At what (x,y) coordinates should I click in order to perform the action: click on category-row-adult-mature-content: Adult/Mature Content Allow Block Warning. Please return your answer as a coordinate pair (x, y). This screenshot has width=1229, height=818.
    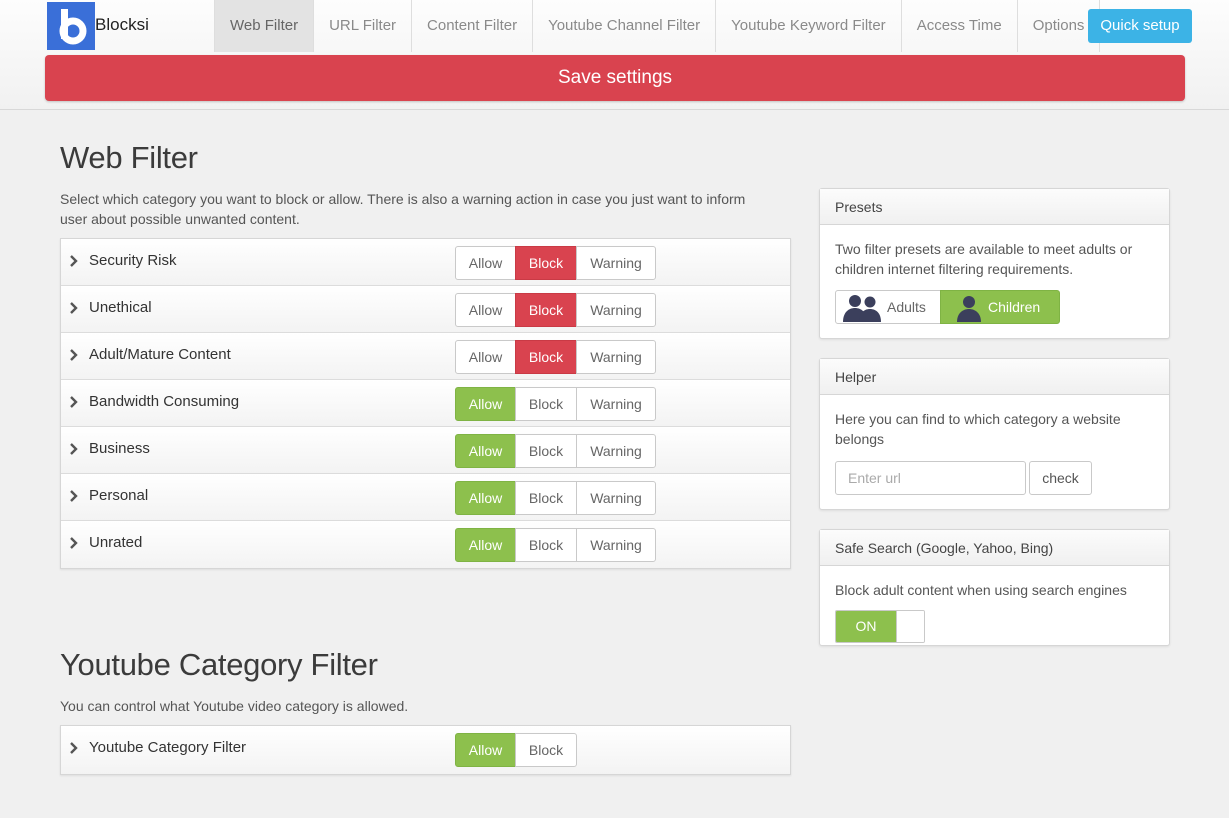
    Looking at the image, I should click on (425, 356).